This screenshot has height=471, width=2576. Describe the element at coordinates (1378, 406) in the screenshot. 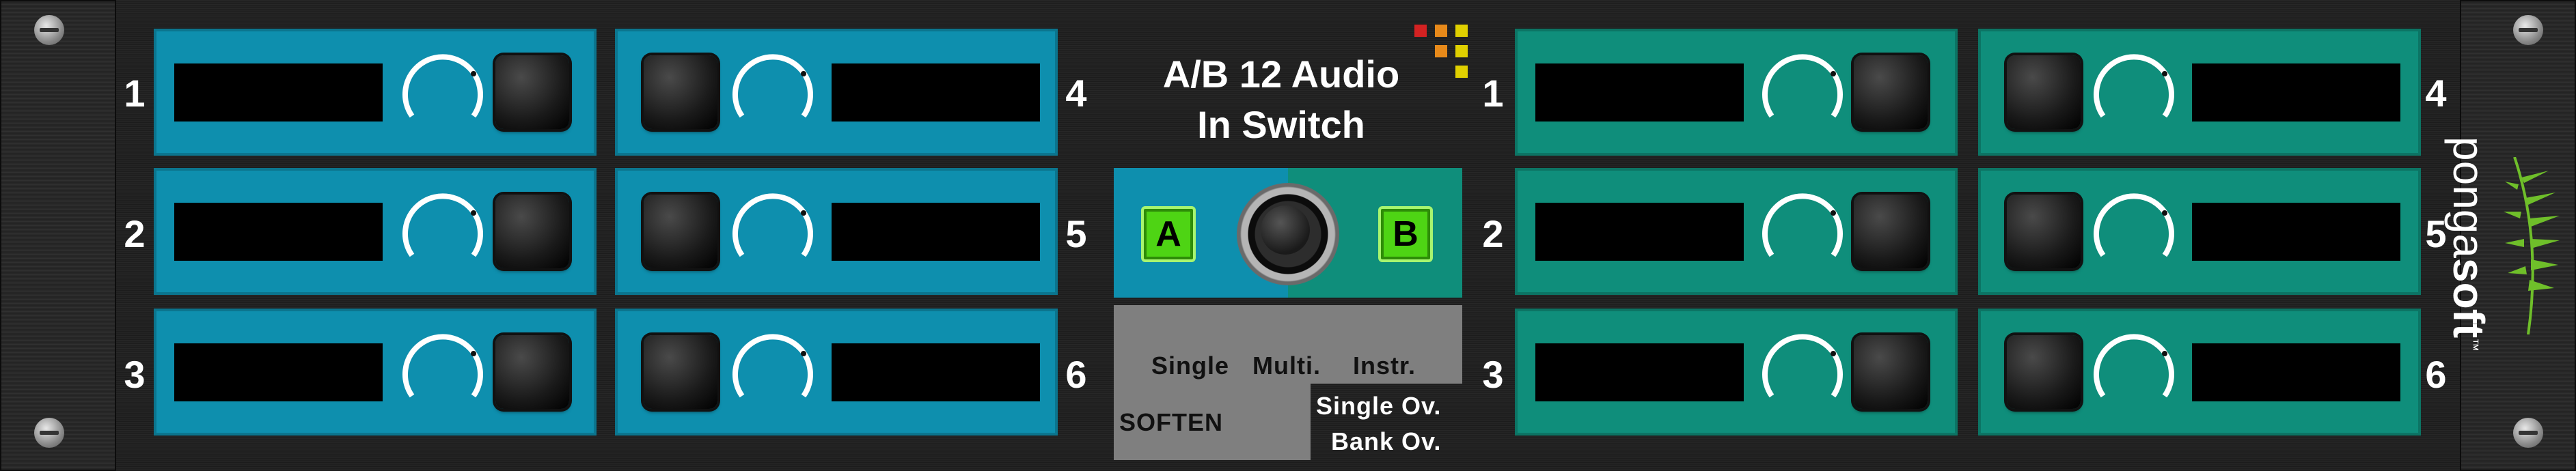

I see `single-ov-toggle: Single Ov.` at that location.